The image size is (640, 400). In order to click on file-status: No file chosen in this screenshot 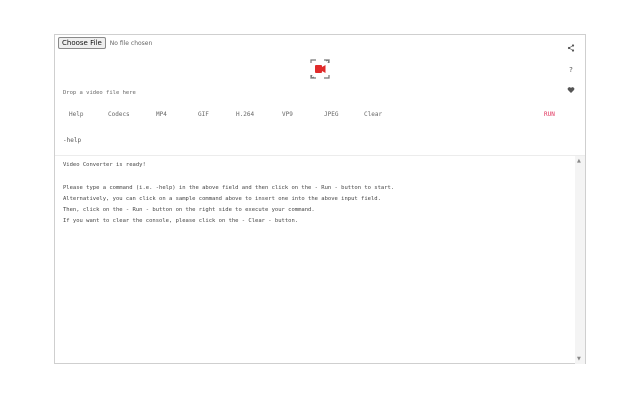, I will do `click(131, 43)`.